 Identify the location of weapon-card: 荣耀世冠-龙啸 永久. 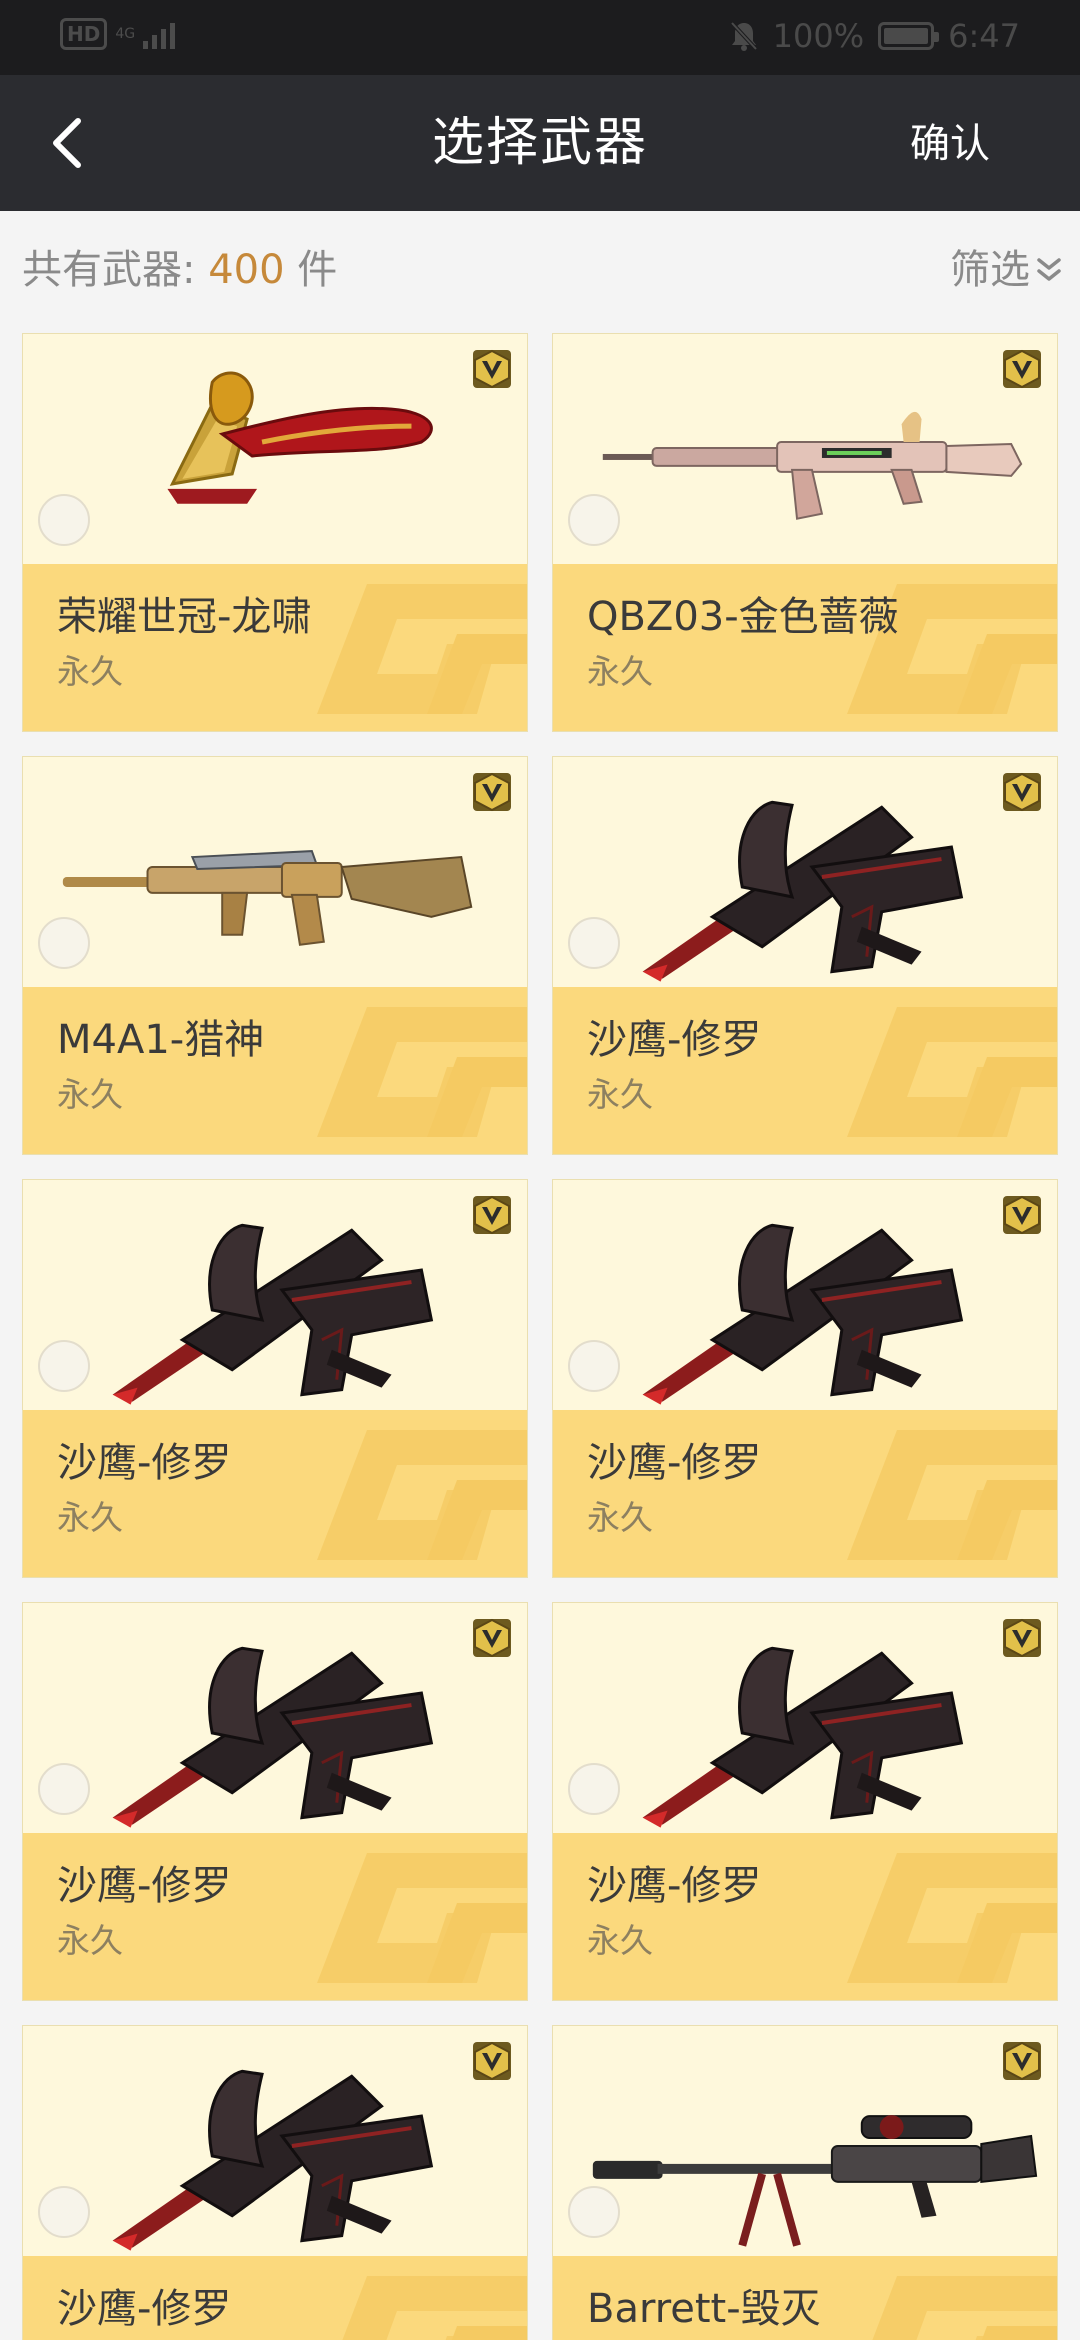
(275, 532).